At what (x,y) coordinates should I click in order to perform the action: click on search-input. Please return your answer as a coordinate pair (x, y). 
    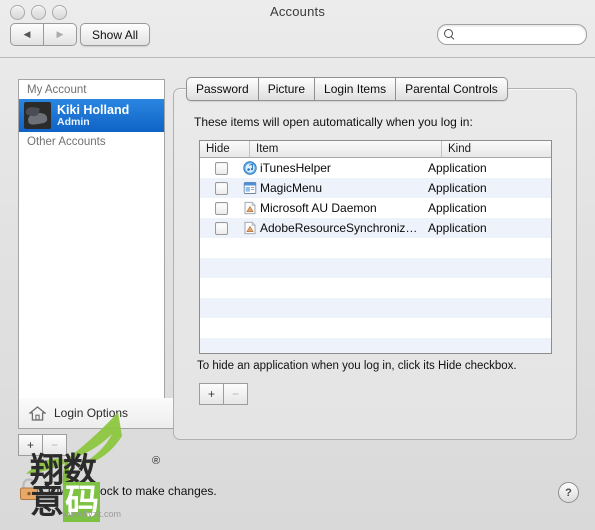
    Looking at the image, I should click on (520, 34).